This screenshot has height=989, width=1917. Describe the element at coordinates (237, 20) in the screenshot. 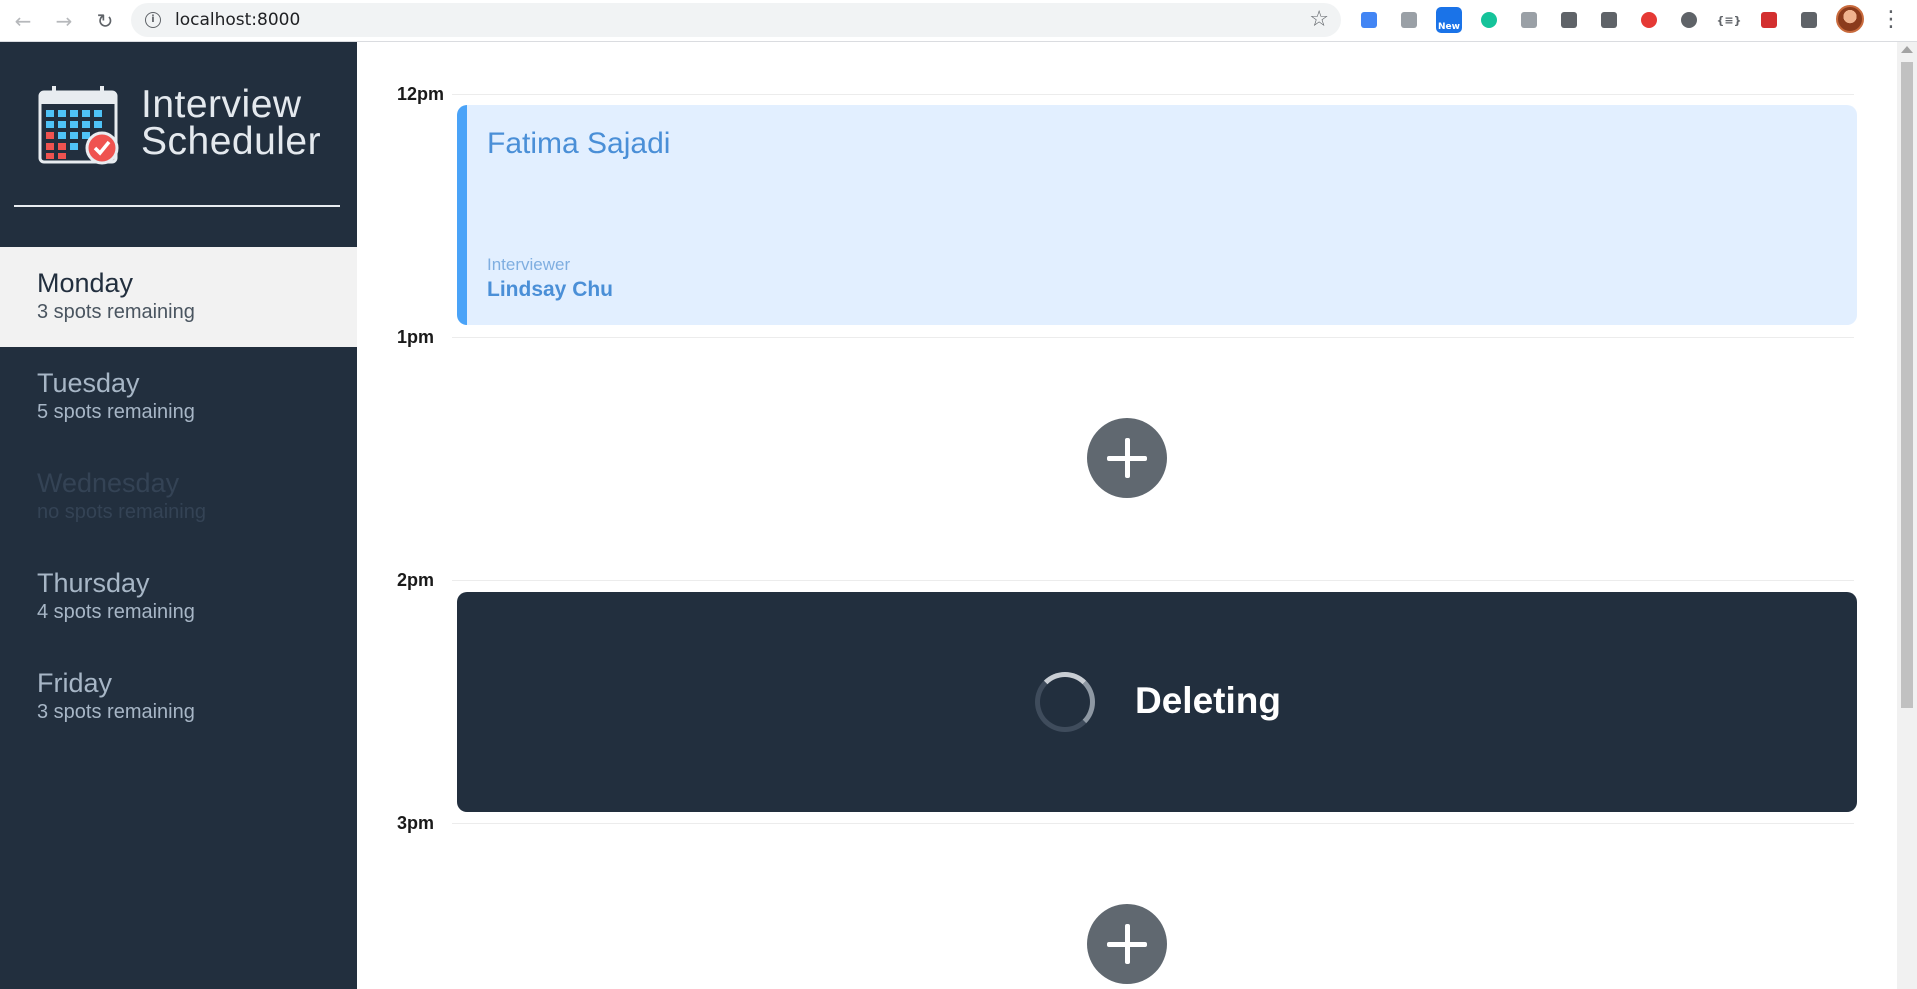

I see `url-text: localhost:8000` at that location.